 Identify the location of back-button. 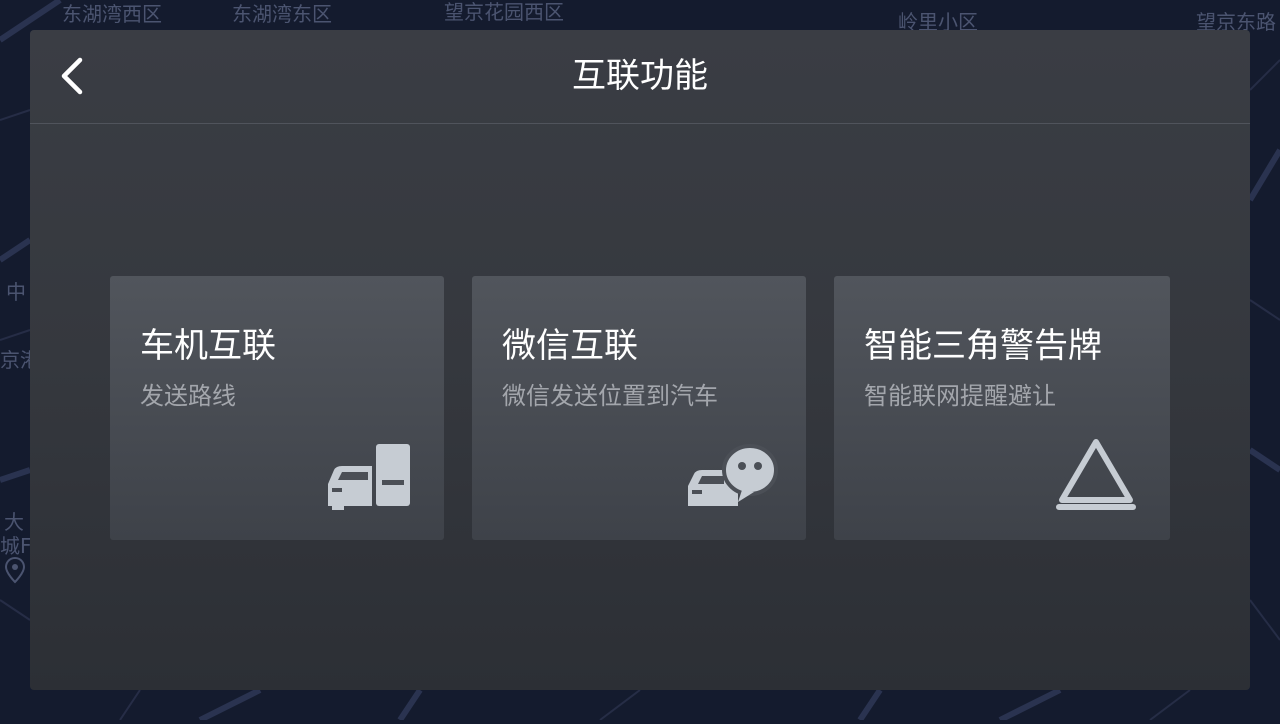
(72, 76).